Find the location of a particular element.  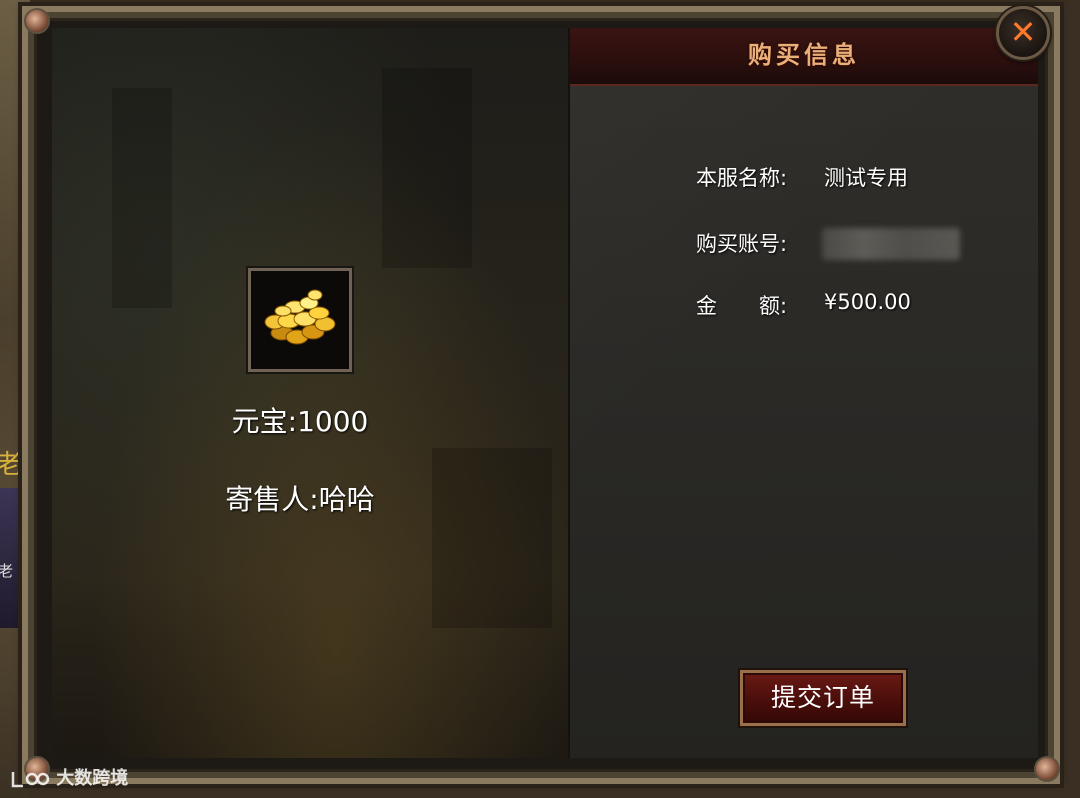

seller-label: 寄售人:哈哈 is located at coordinates (300, 499).